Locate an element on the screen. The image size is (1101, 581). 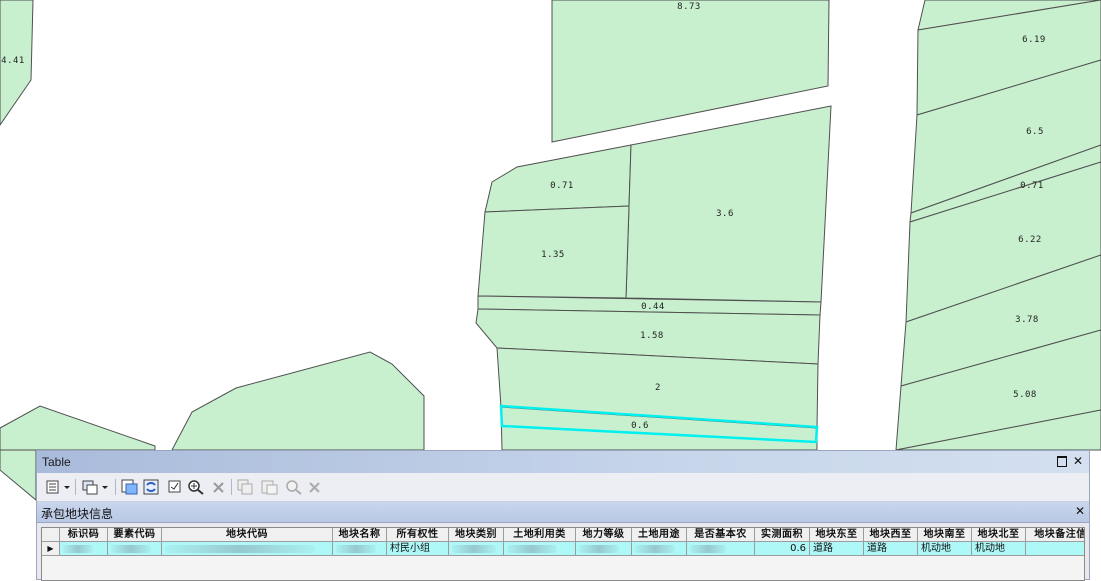
cell-south-boundary: 机动地 is located at coordinates (945, 549).